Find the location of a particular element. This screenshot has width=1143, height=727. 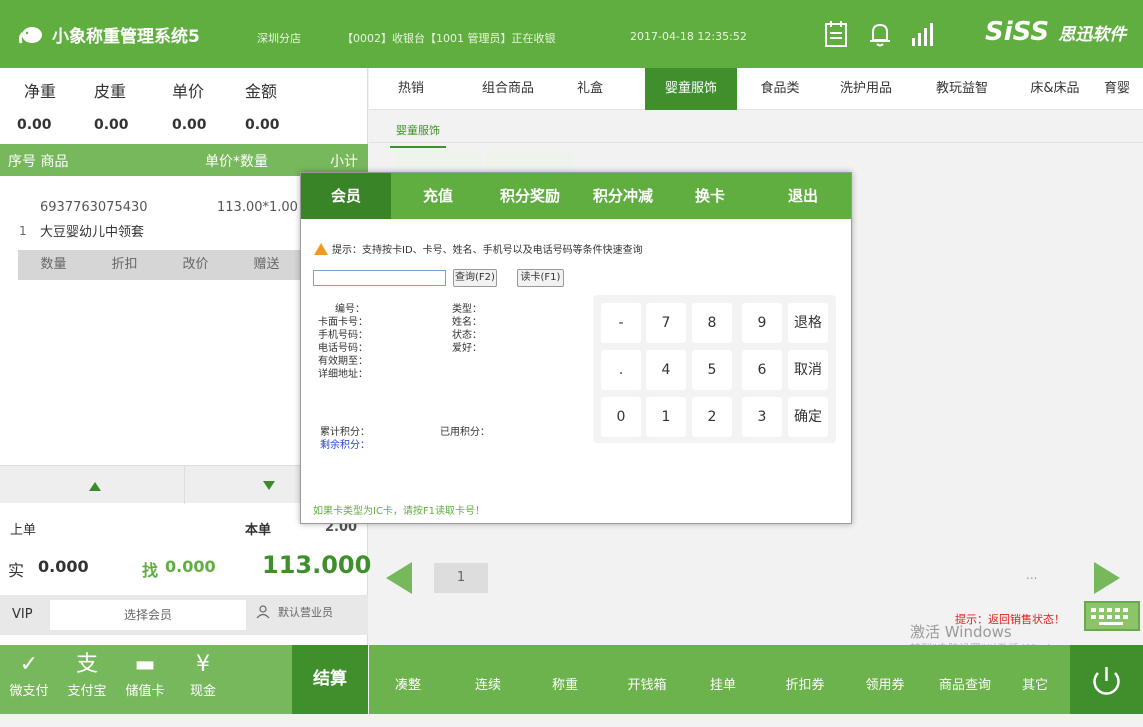

item-name: 大豆婴幼儿中领套 is located at coordinates (92, 232).